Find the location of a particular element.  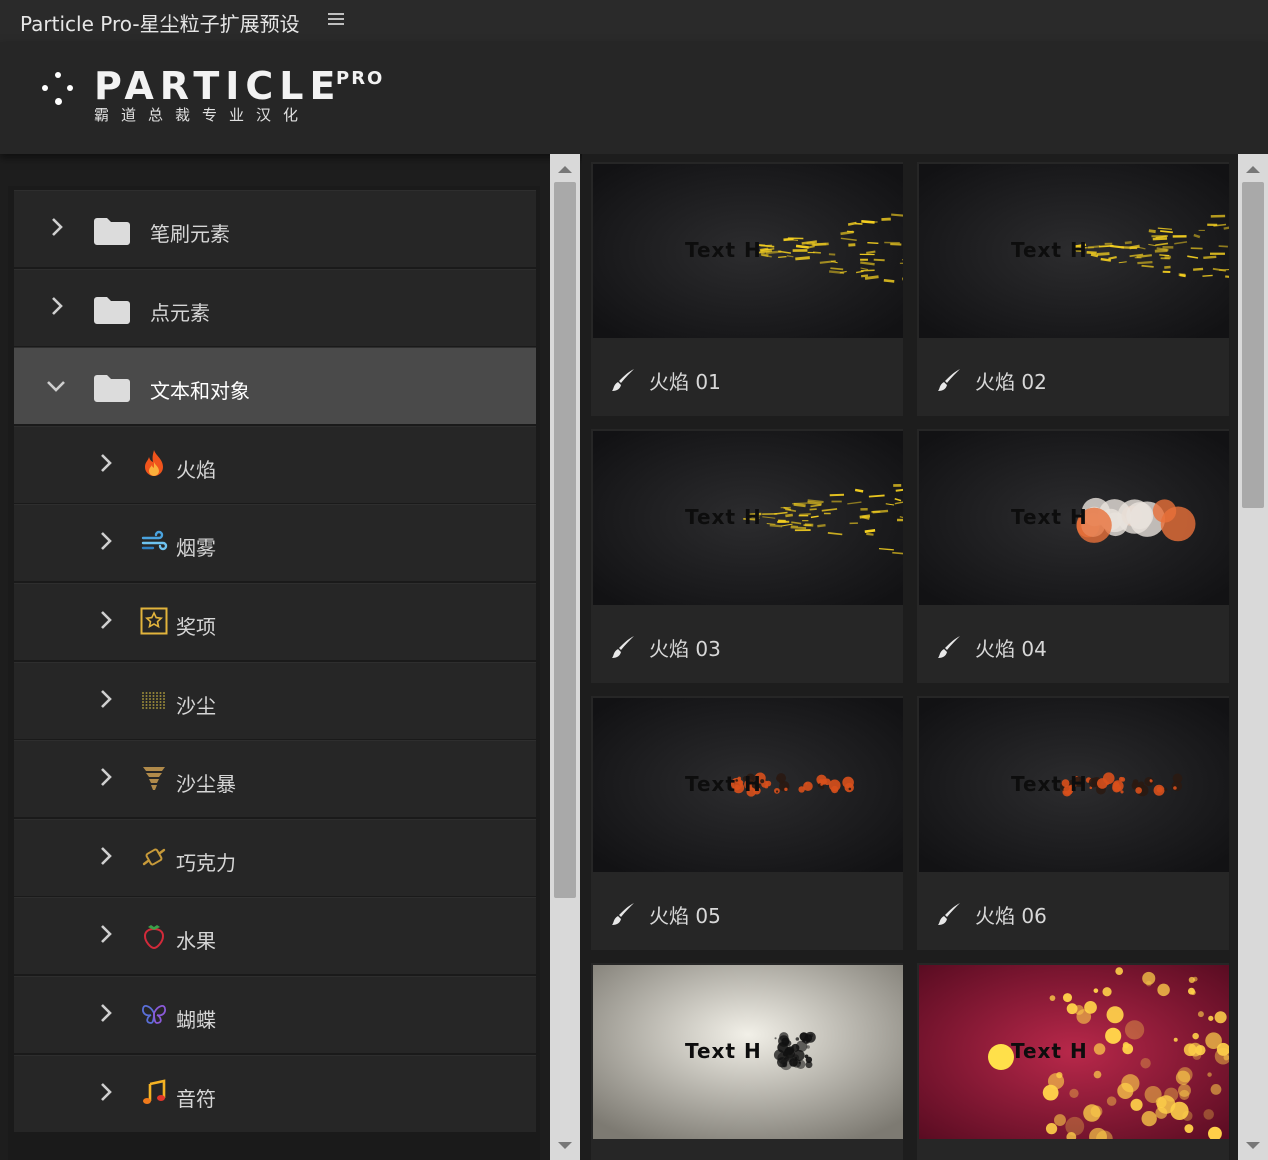

preset-label: 火焰 02 is located at coordinates (1011, 382).